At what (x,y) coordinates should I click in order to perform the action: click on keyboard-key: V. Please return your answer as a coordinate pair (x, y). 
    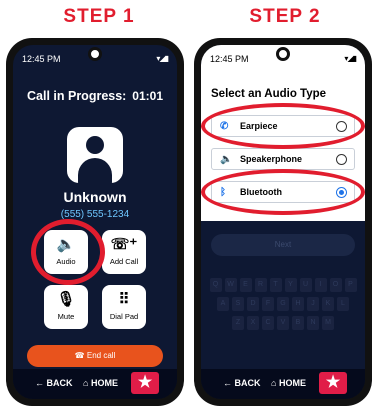
    Looking at the image, I should click on (283, 323).